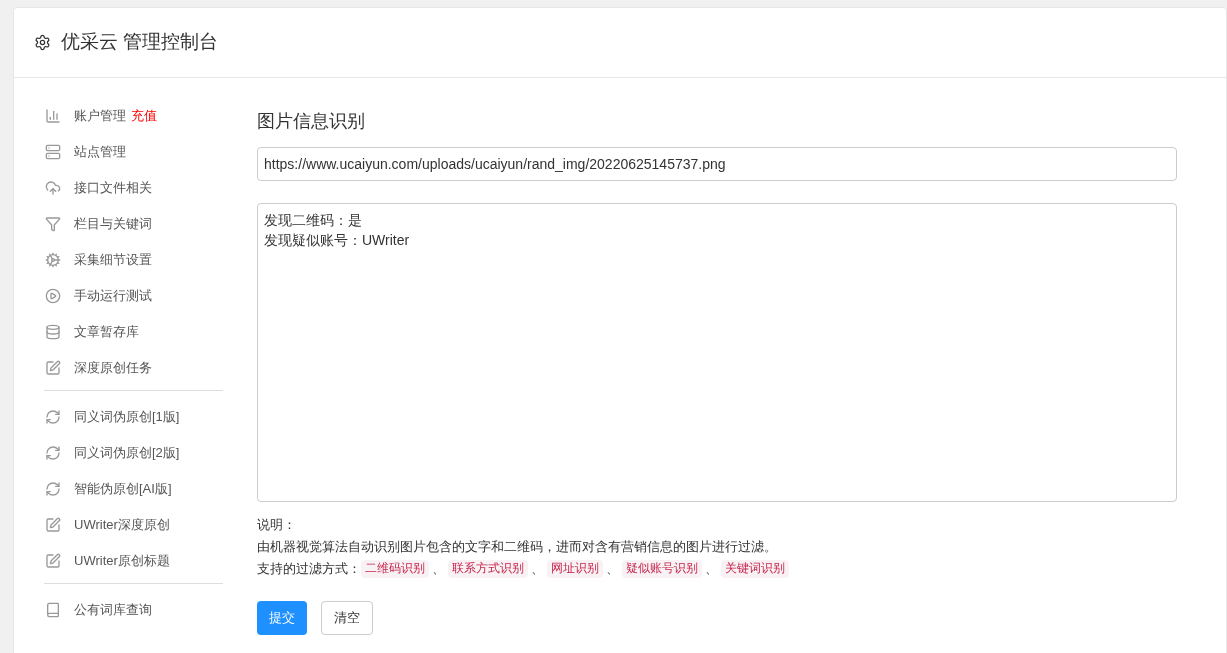  Describe the element at coordinates (140, 42) in the screenshot. I see `console-title: 优采云 管理控制台` at that location.